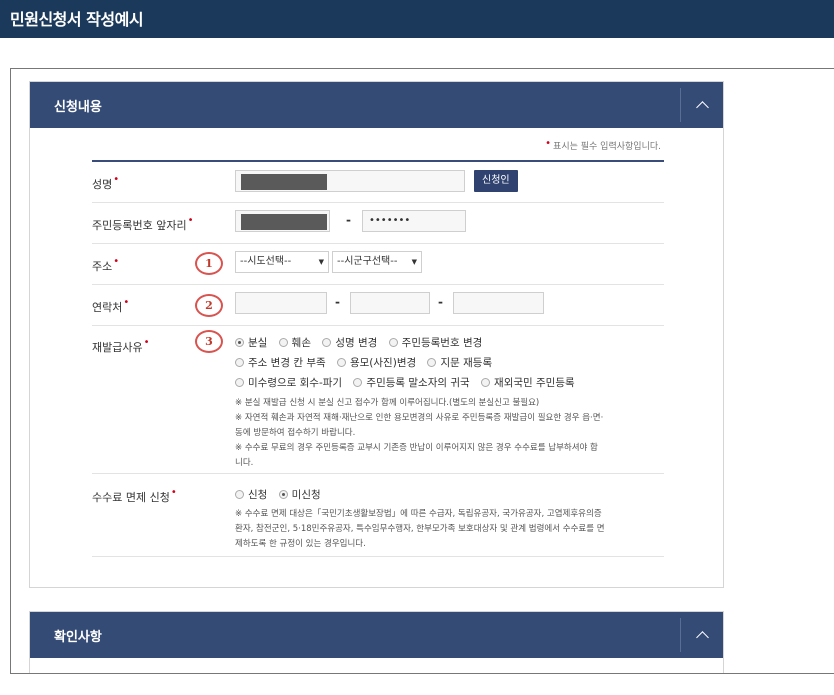 The image size is (834, 695). Describe the element at coordinates (376, 635) in the screenshot. I see `panel-header: 확인사항` at that location.